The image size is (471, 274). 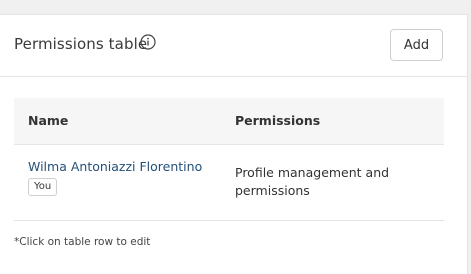 What do you see at coordinates (312, 181) in the screenshot?
I see `permissions-cell: Profile management and permissions` at bounding box center [312, 181].